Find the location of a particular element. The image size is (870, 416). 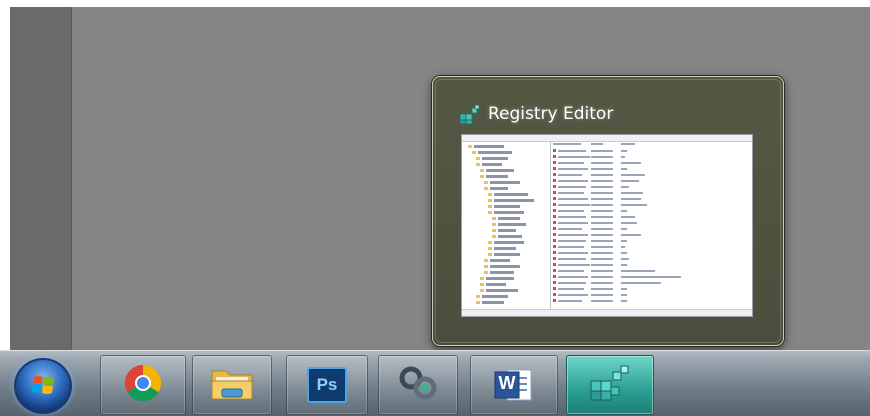

linked-rings-icon is located at coordinates (418, 385).